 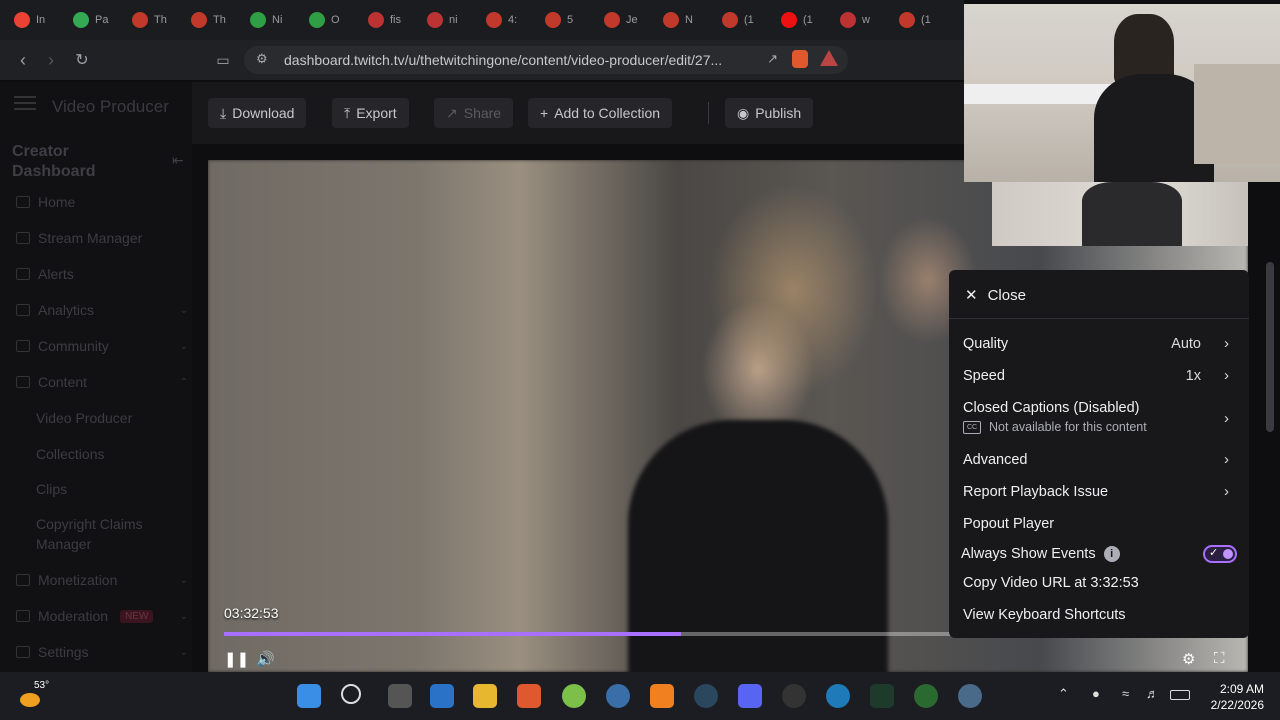 What do you see at coordinates (1063, 694) in the screenshot?
I see `chevron-up-icon: ⌃` at bounding box center [1063, 694].